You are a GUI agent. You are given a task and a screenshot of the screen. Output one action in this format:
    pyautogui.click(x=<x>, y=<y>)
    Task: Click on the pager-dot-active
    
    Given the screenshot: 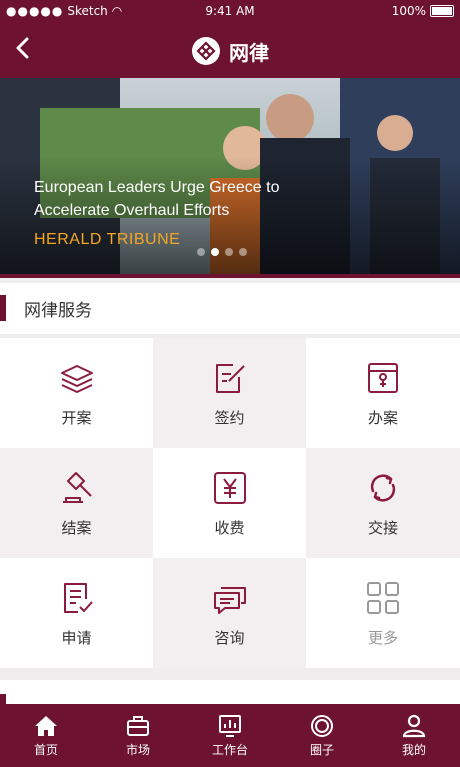 What is the action you would take?
    pyautogui.click(x=215, y=252)
    